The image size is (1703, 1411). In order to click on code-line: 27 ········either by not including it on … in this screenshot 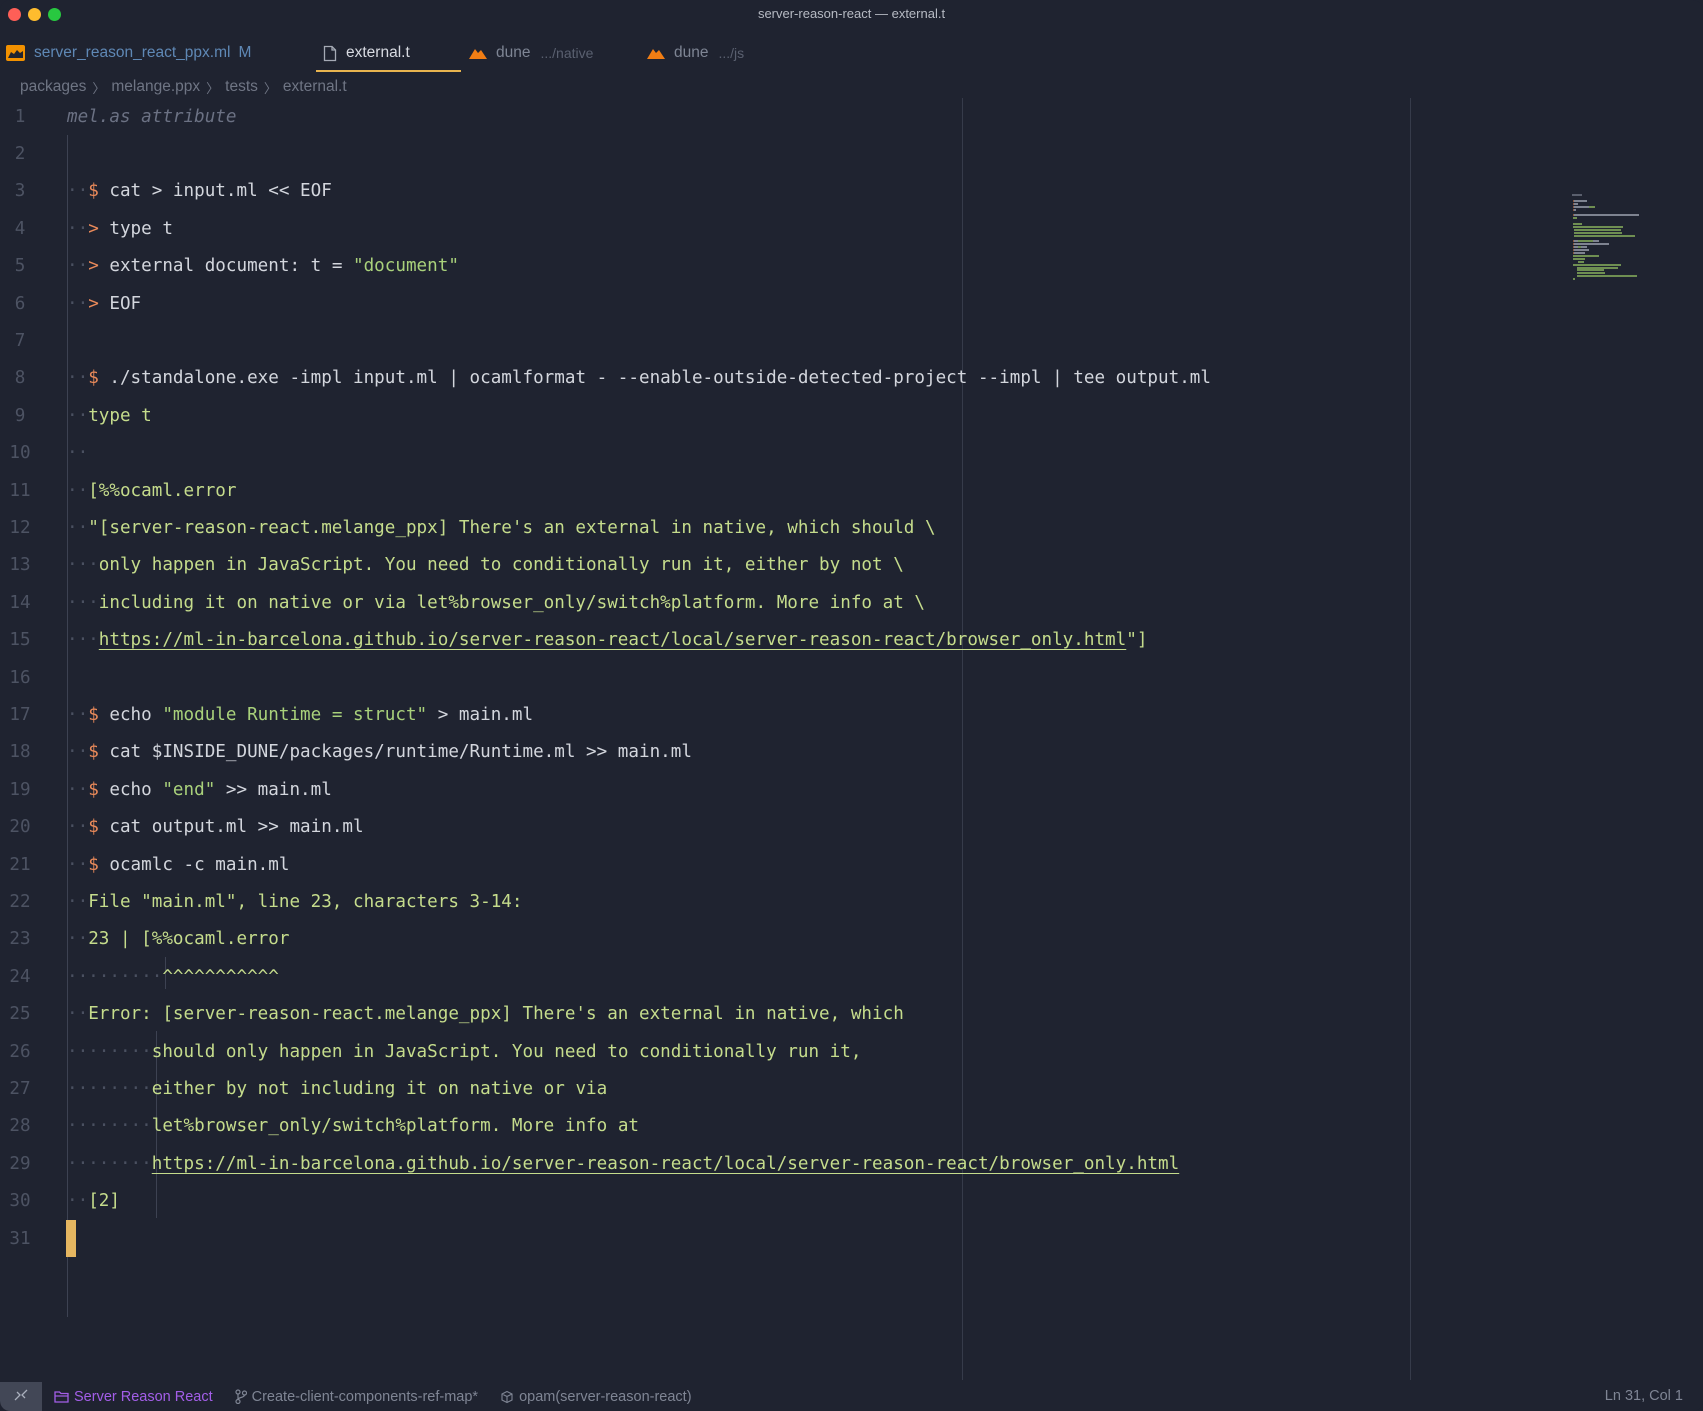, I will do `click(780, 1088)`.